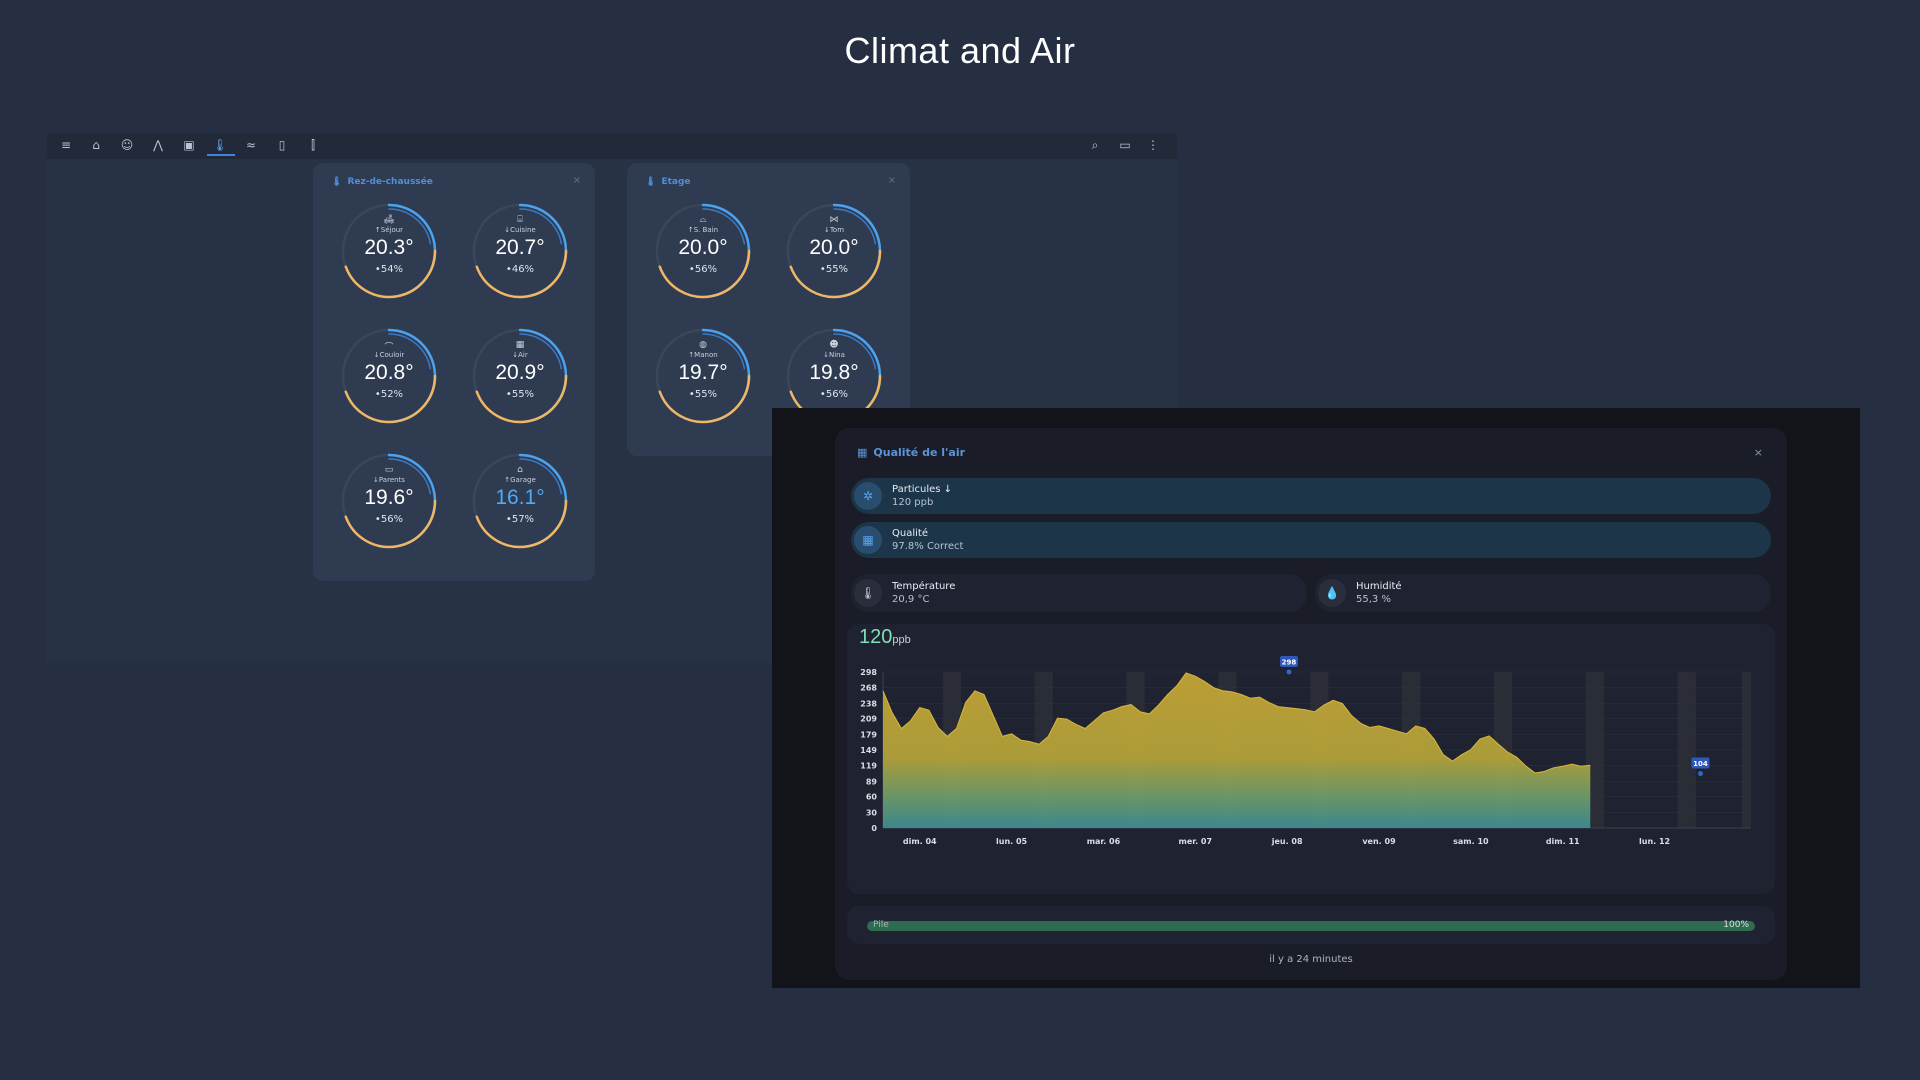  What do you see at coordinates (523, 269) in the screenshot?
I see `room-humidity-value: 46%` at bounding box center [523, 269].